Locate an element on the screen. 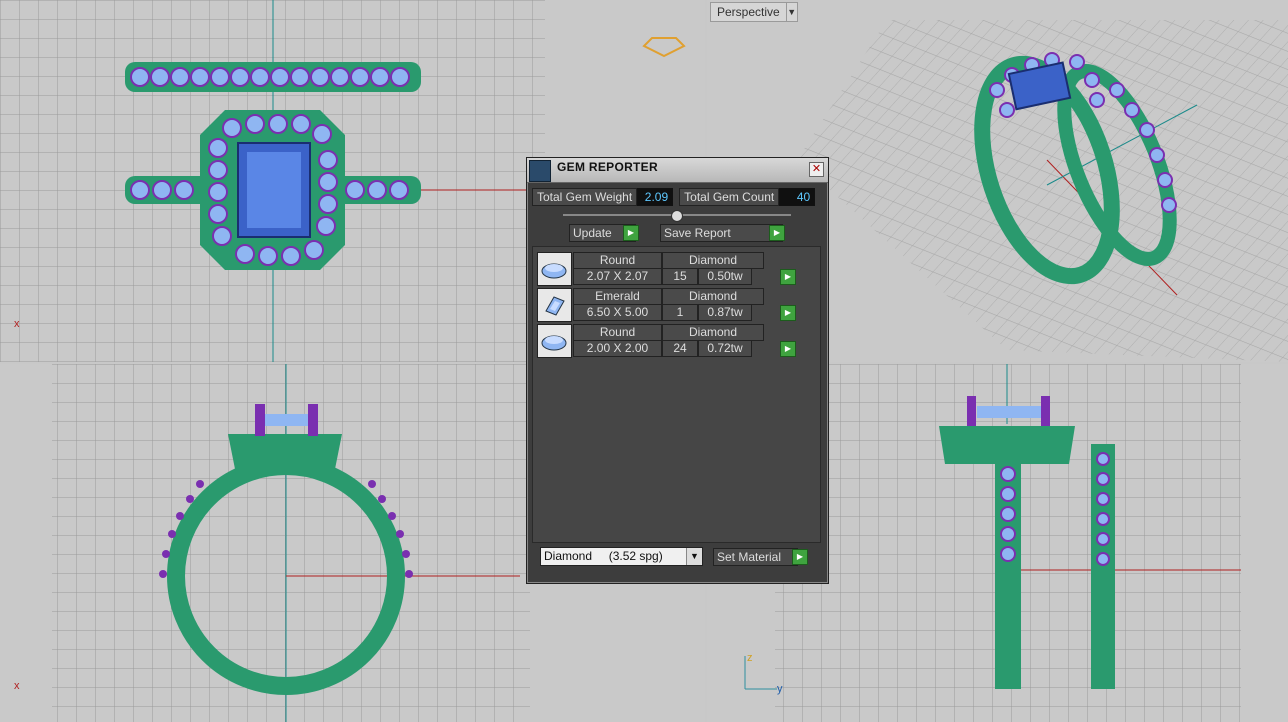 This screenshot has height=722, width=1288. viewport-label: Perspective ▼ is located at coordinates (754, 12).